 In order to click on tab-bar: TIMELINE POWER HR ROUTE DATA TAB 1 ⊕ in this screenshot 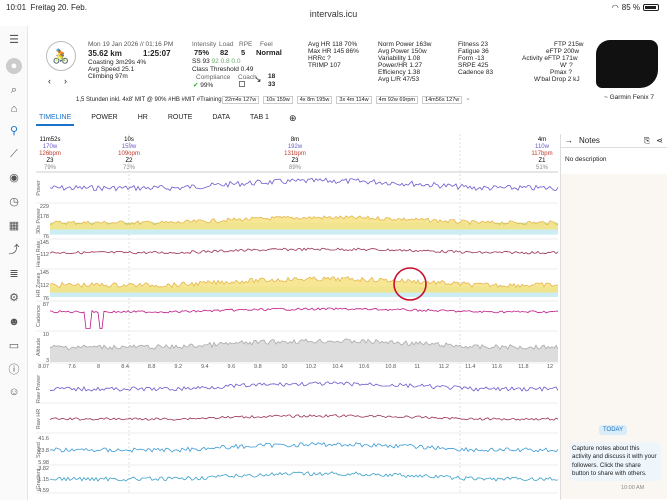, I will do `click(168, 119)`.